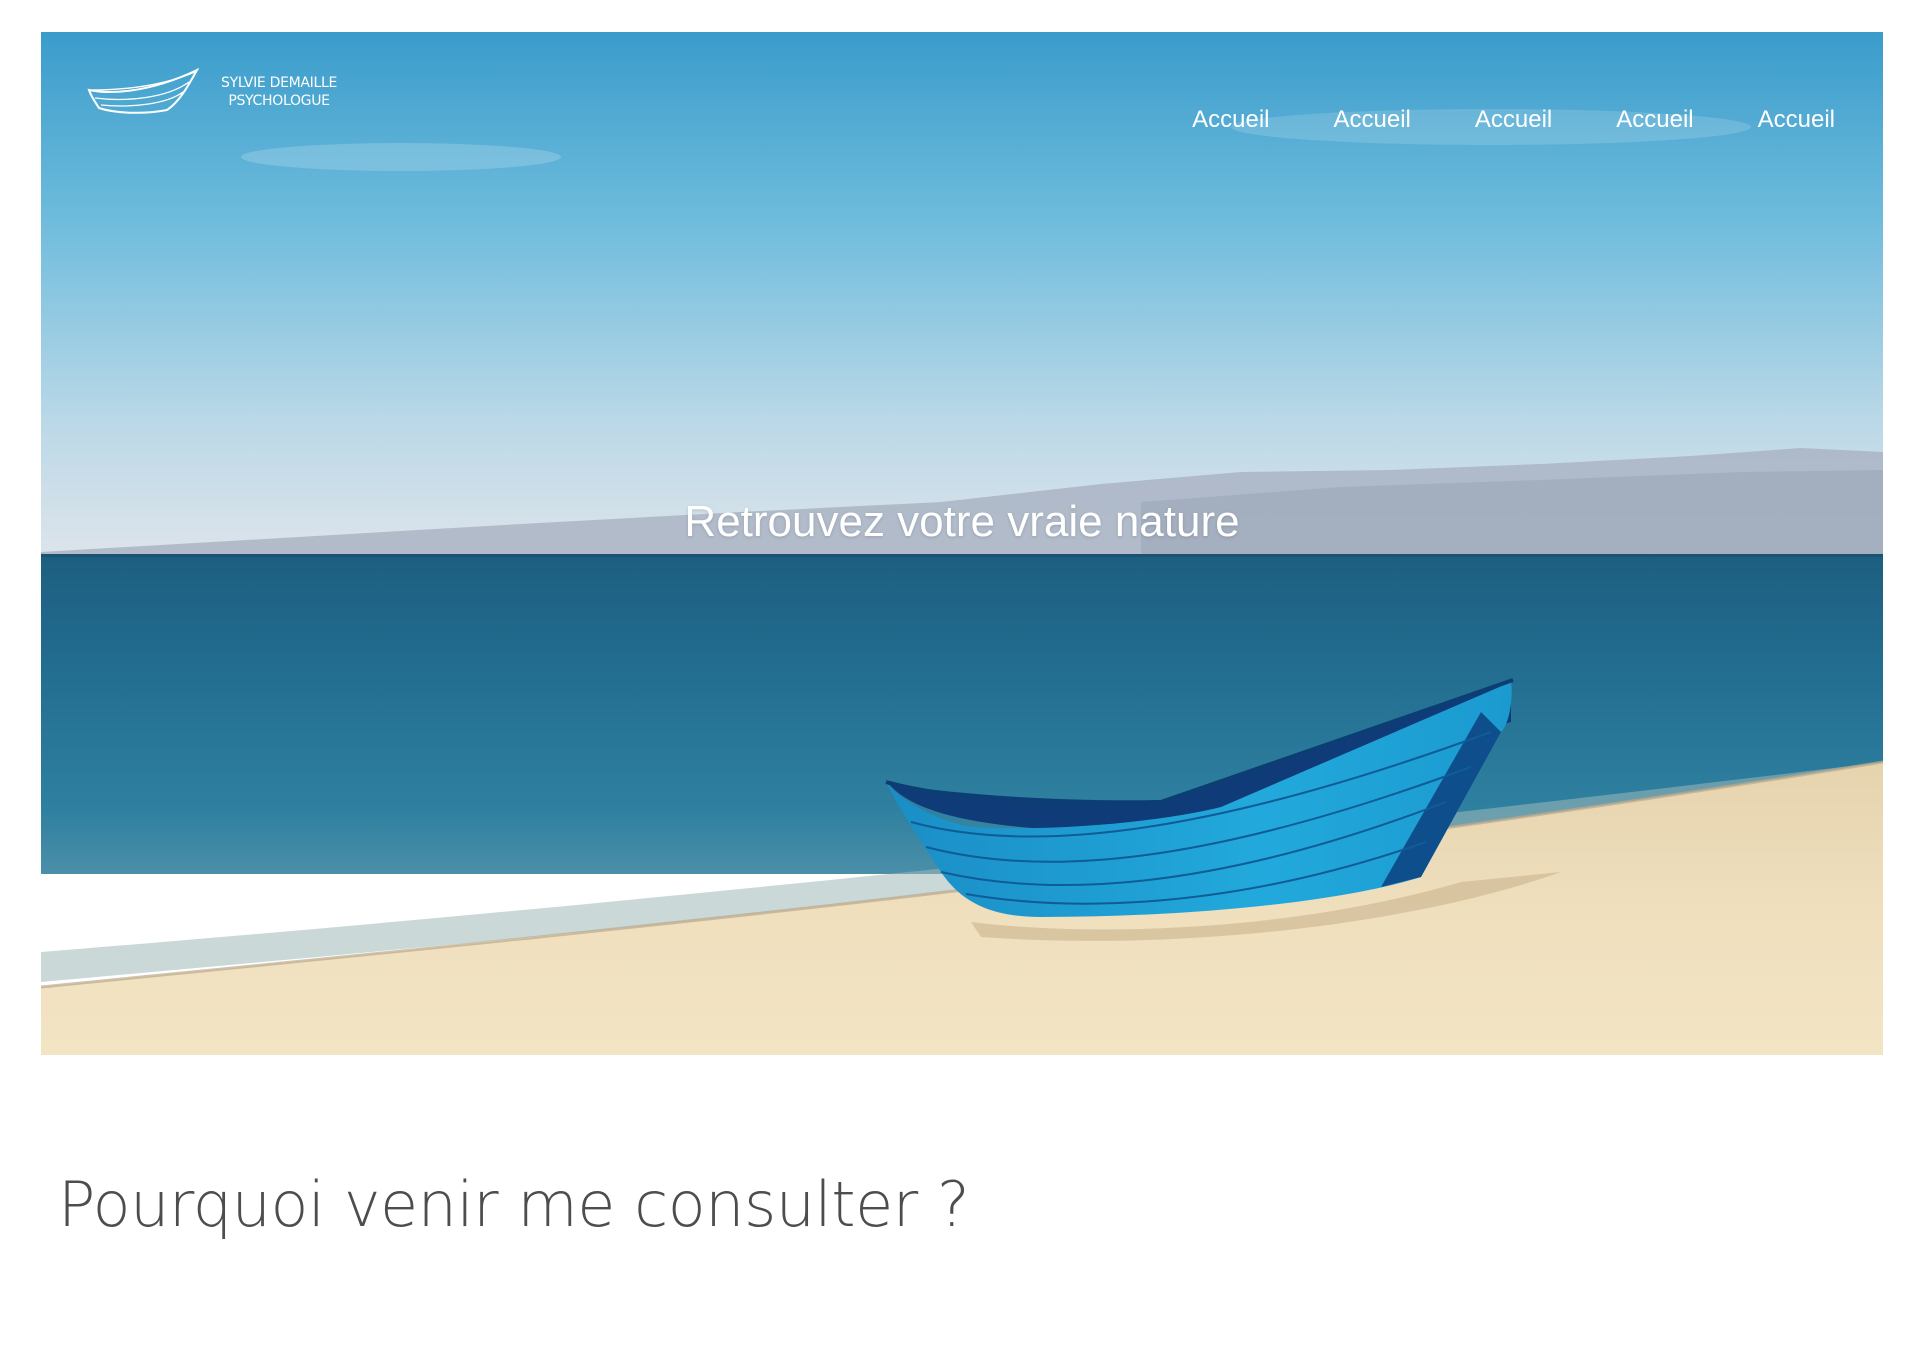 This screenshot has height=1350, width=1920. Describe the element at coordinates (1372, 120) in the screenshot. I see `nav-item-accueil-2: Accueil` at that location.